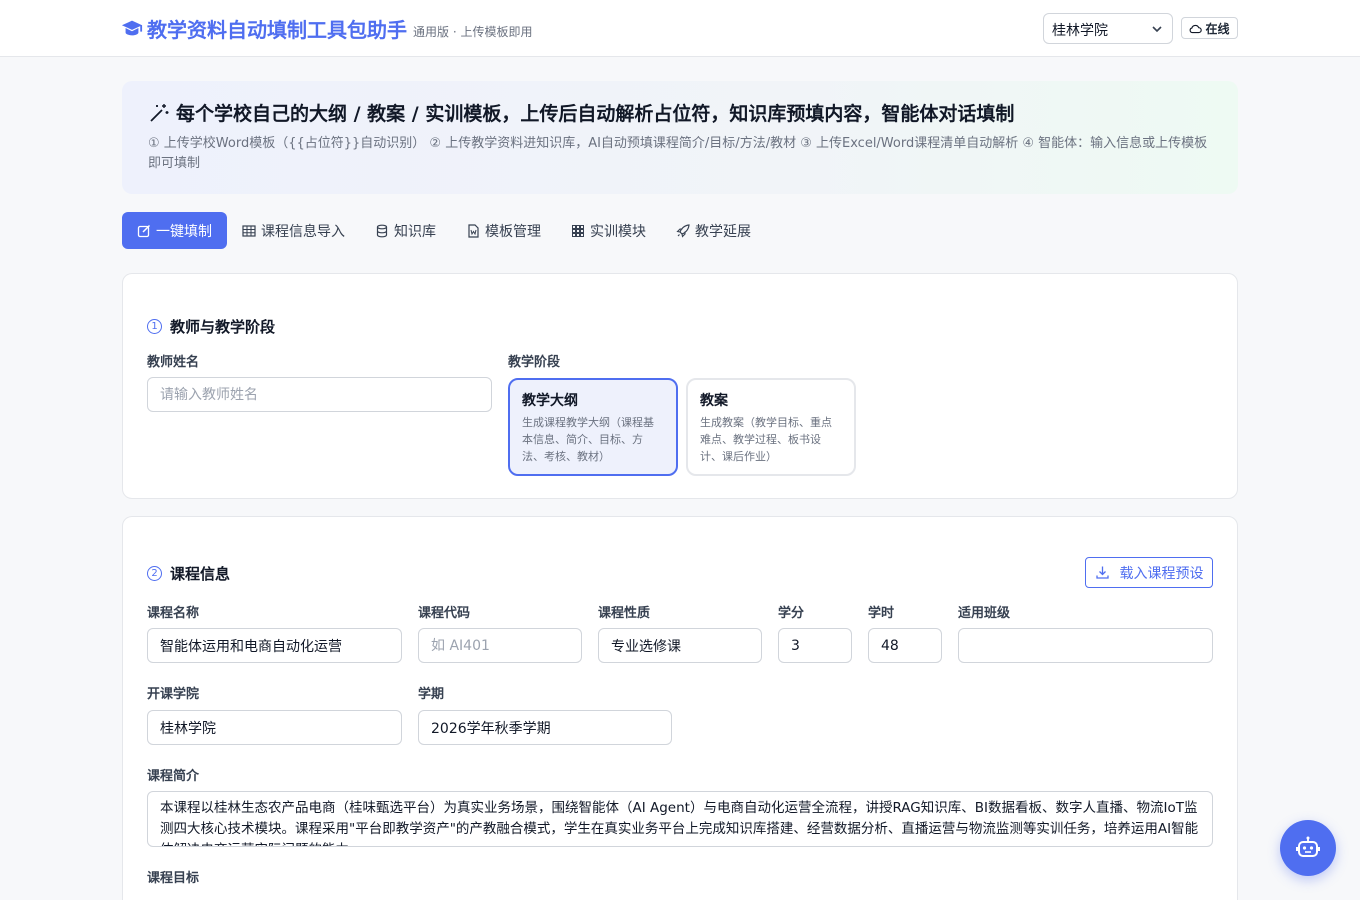 This screenshot has height=900, width=1360. I want to click on stage-option-syllabus: 教学大纲 生成课程教学大纲（课程基本信息、简介、目标、方法、考核、教材）, so click(593, 427).